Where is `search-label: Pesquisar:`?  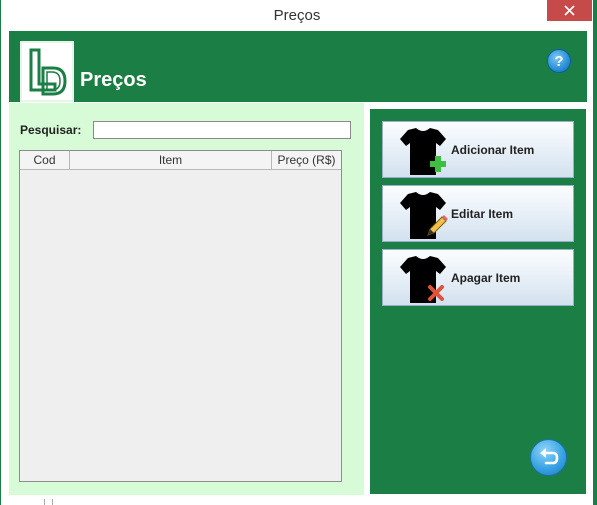 search-label: Pesquisar: is located at coordinates (51, 130).